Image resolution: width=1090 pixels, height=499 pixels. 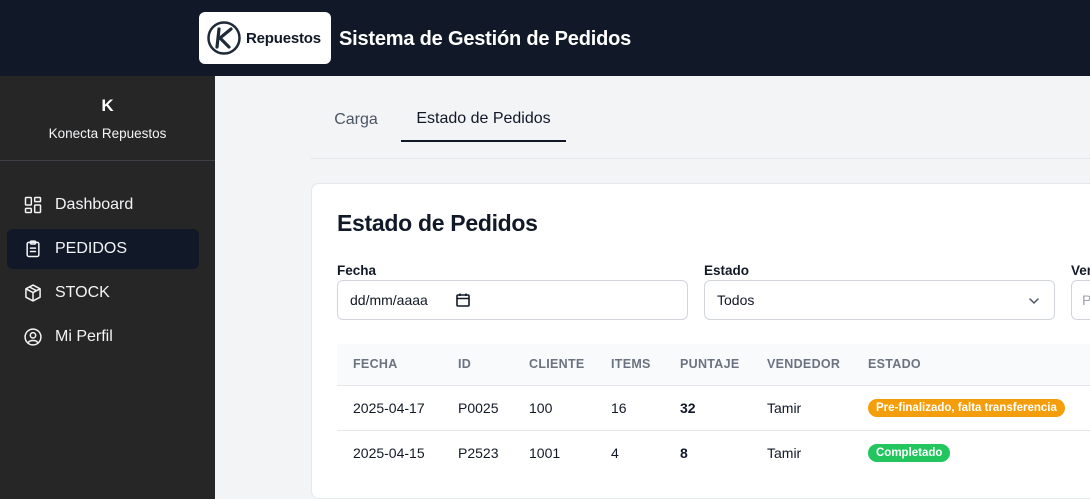 I want to click on card-title: Estado de Pedidos, so click(x=437, y=223).